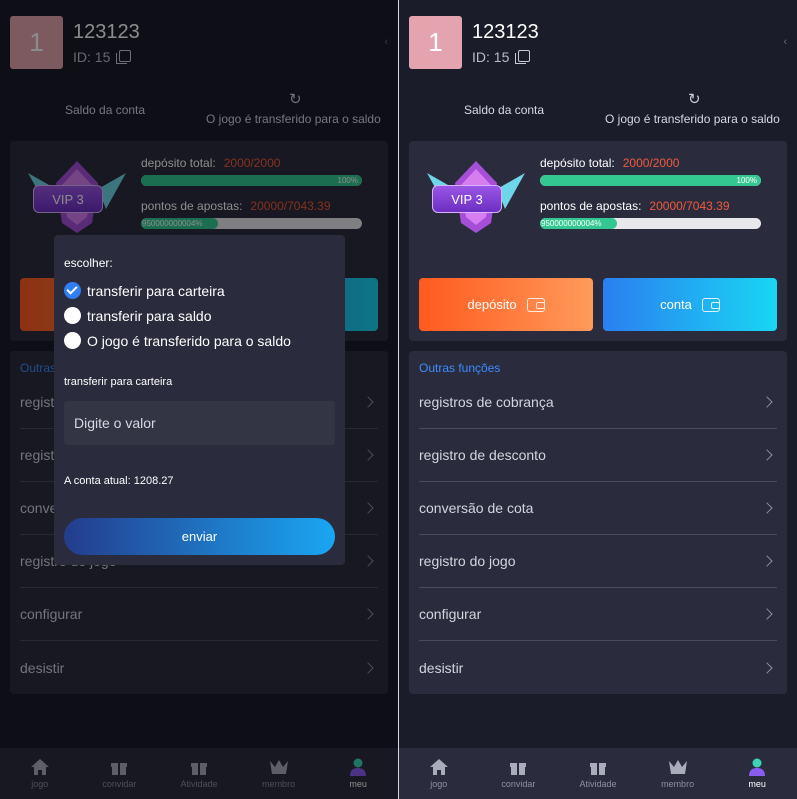 The image size is (797, 799). I want to click on current-balance: A conta atual: 1208.27, so click(119, 481).